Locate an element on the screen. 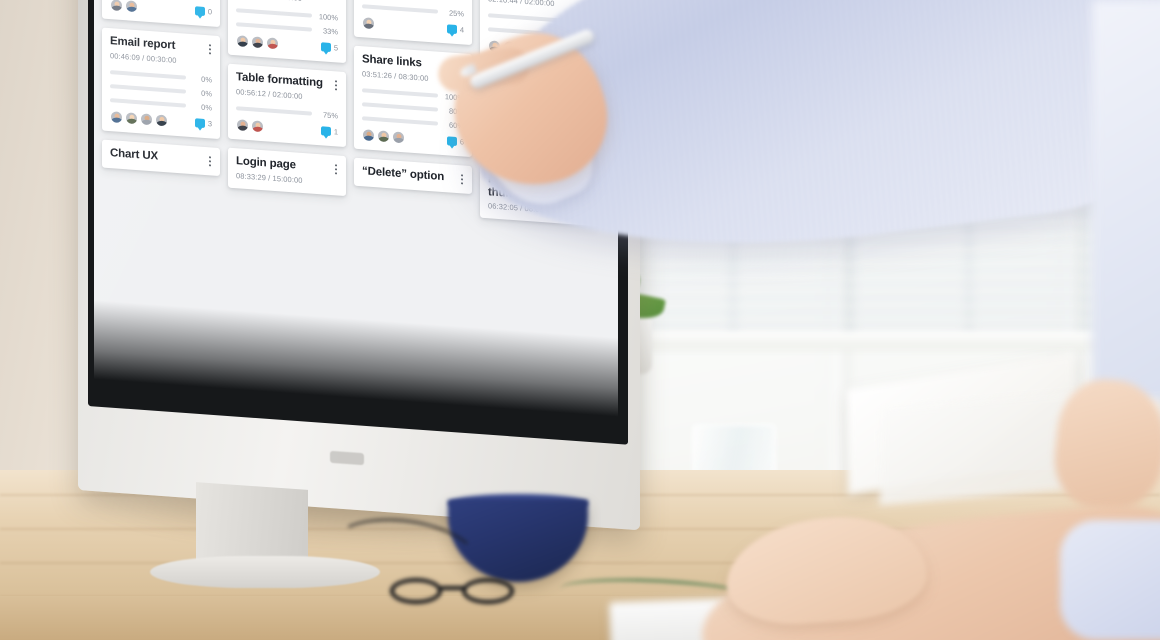 This screenshot has width=1160, height=640. card-progress-bars: 25% is located at coordinates (413, 10).